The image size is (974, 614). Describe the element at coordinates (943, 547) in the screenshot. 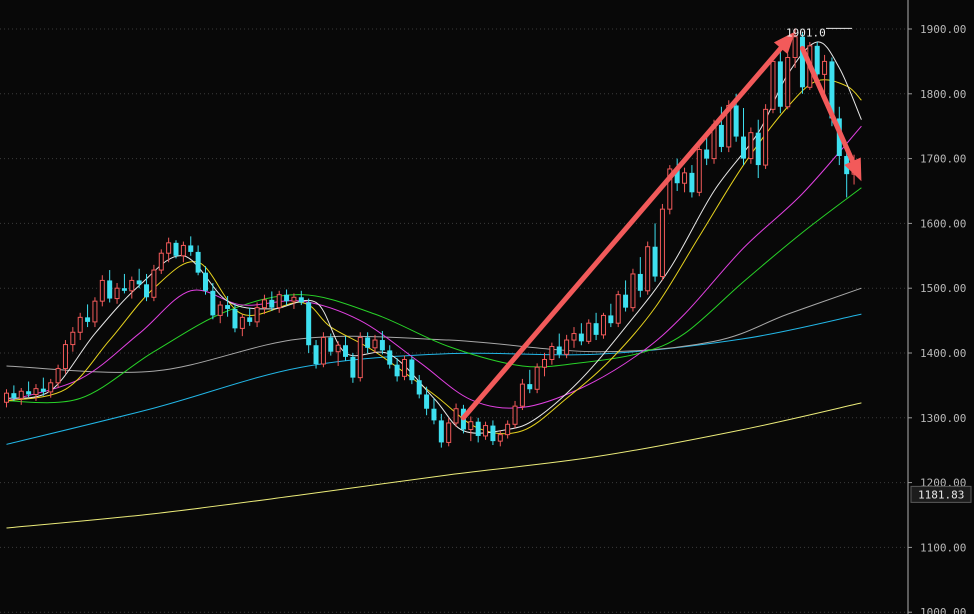

I see `y-tick-label: 1100.00` at that location.